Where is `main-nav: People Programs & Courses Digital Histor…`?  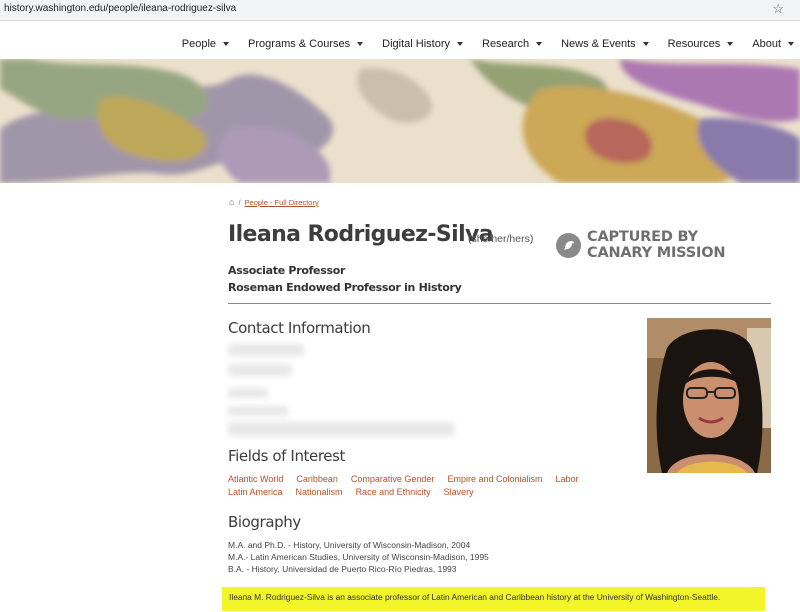 main-nav: People Programs & Courses Digital Histor… is located at coordinates (400, 40).